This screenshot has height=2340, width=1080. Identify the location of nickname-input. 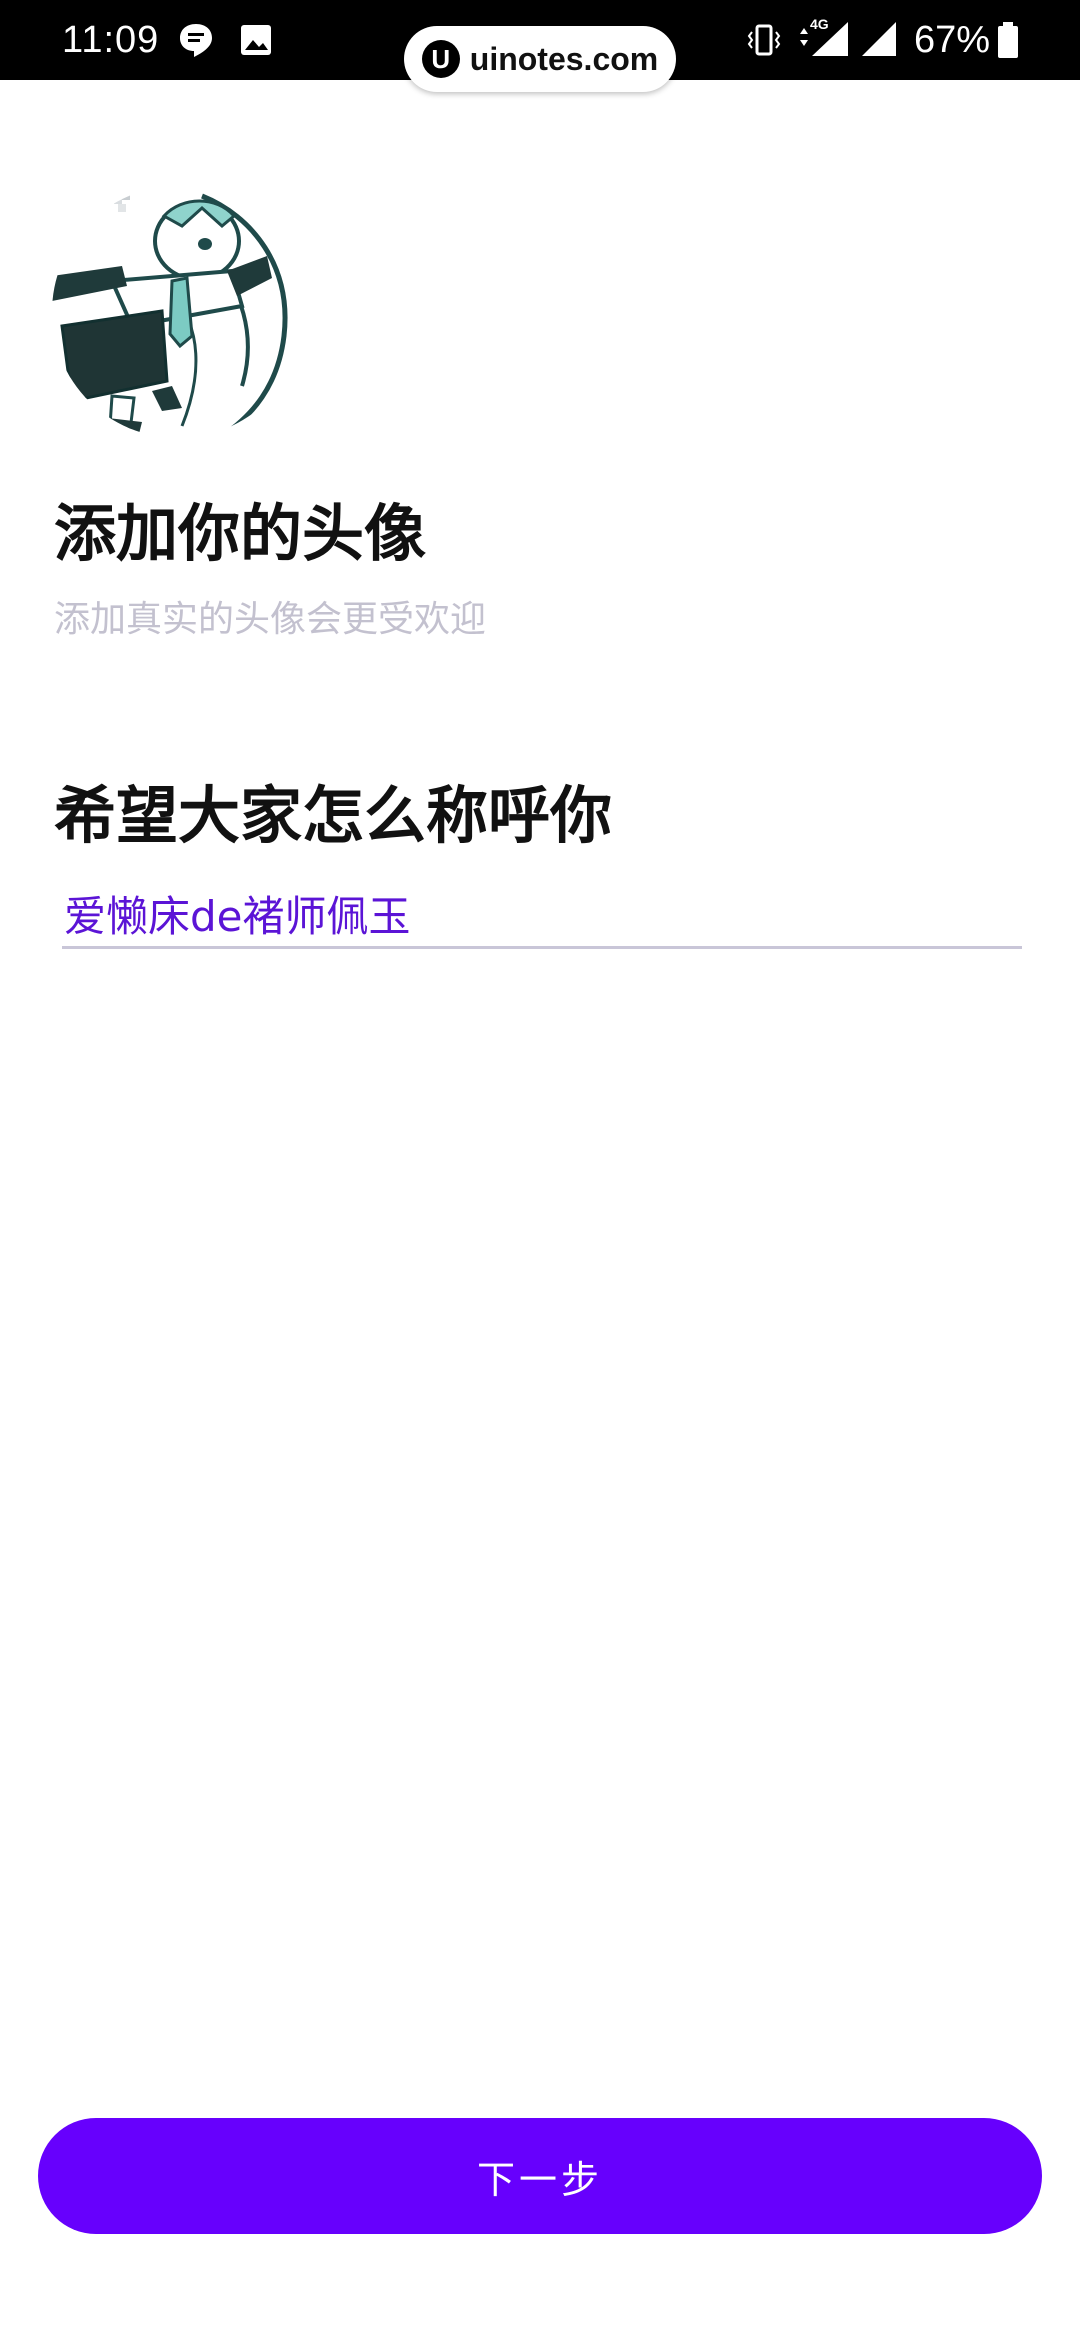
(542, 914).